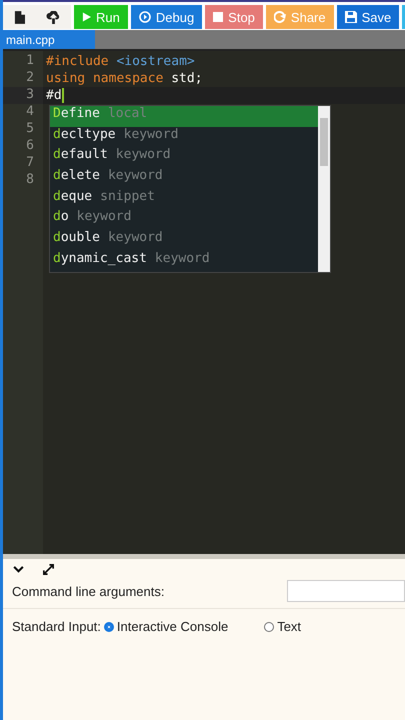 This screenshot has height=720, width=405. What do you see at coordinates (184, 261) in the screenshot?
I see `suggestion-item: dynamic_cast keyword` at bounding box center [184, 261].